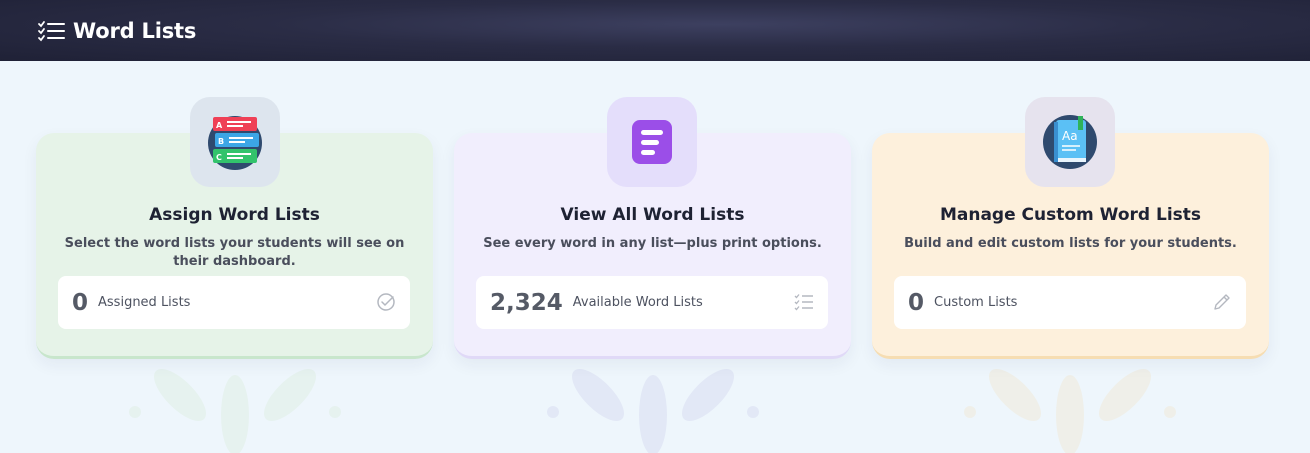  What do you see at coordinates (976, 302) in the screenshot?
I see `stat-label: Custom Lists` at bounding box center [976, 302].